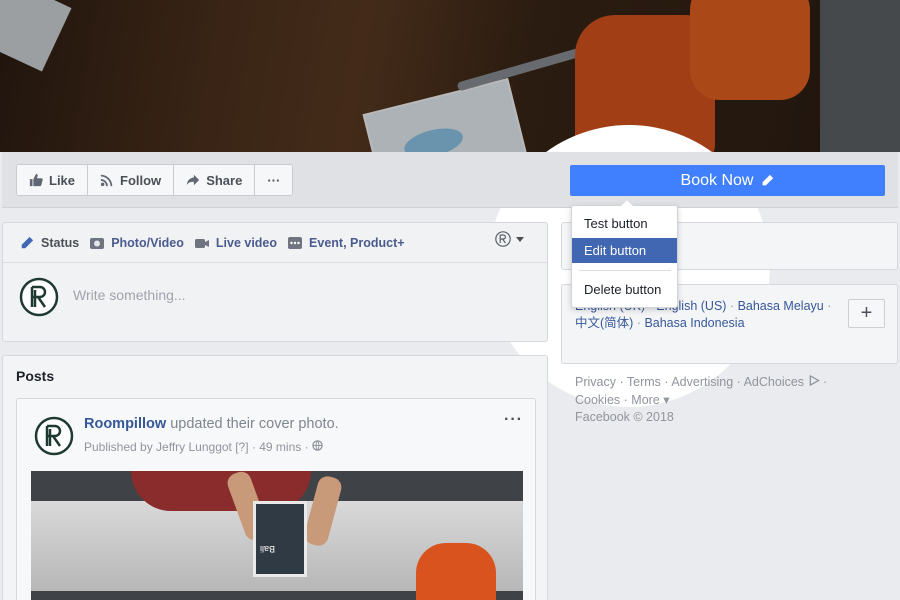 The width and height of the screenshot is (900, 600). What do you see at coordinates (54, 436) in the screenshot?
I see `post-author-avatar` at bounding box center [54, 436].